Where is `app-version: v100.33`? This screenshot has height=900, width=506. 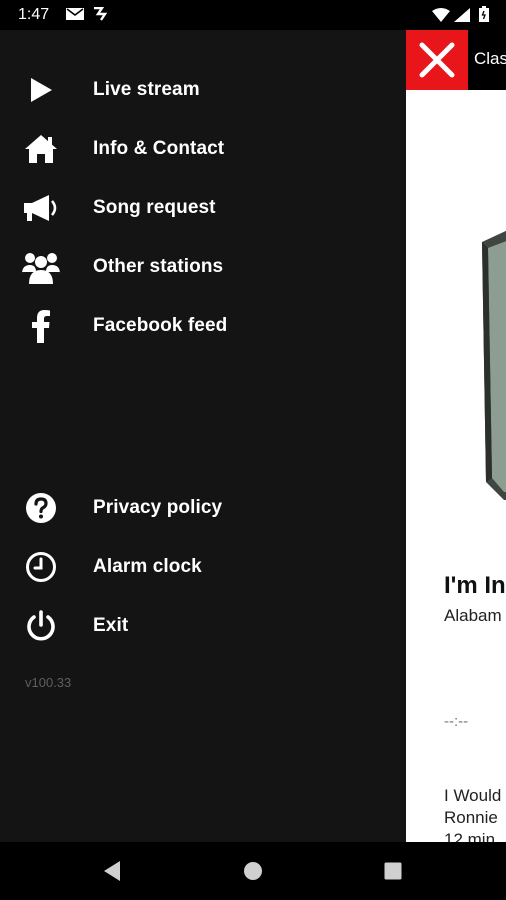 app-version: v100.33 is located at coordinates (48, 682).